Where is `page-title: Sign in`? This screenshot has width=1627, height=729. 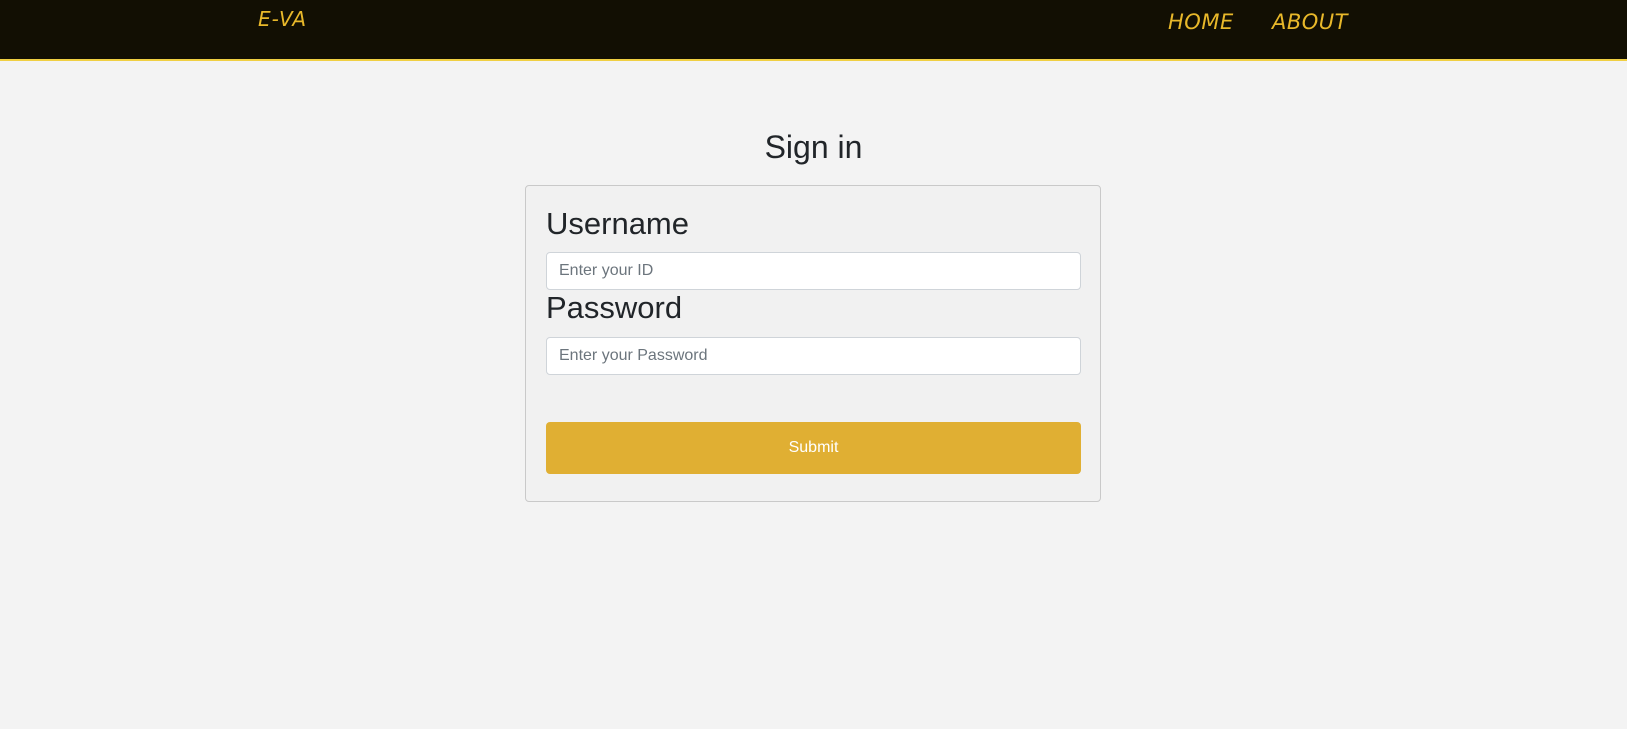
page-title: Sign in is located at coordinates (813, 147).